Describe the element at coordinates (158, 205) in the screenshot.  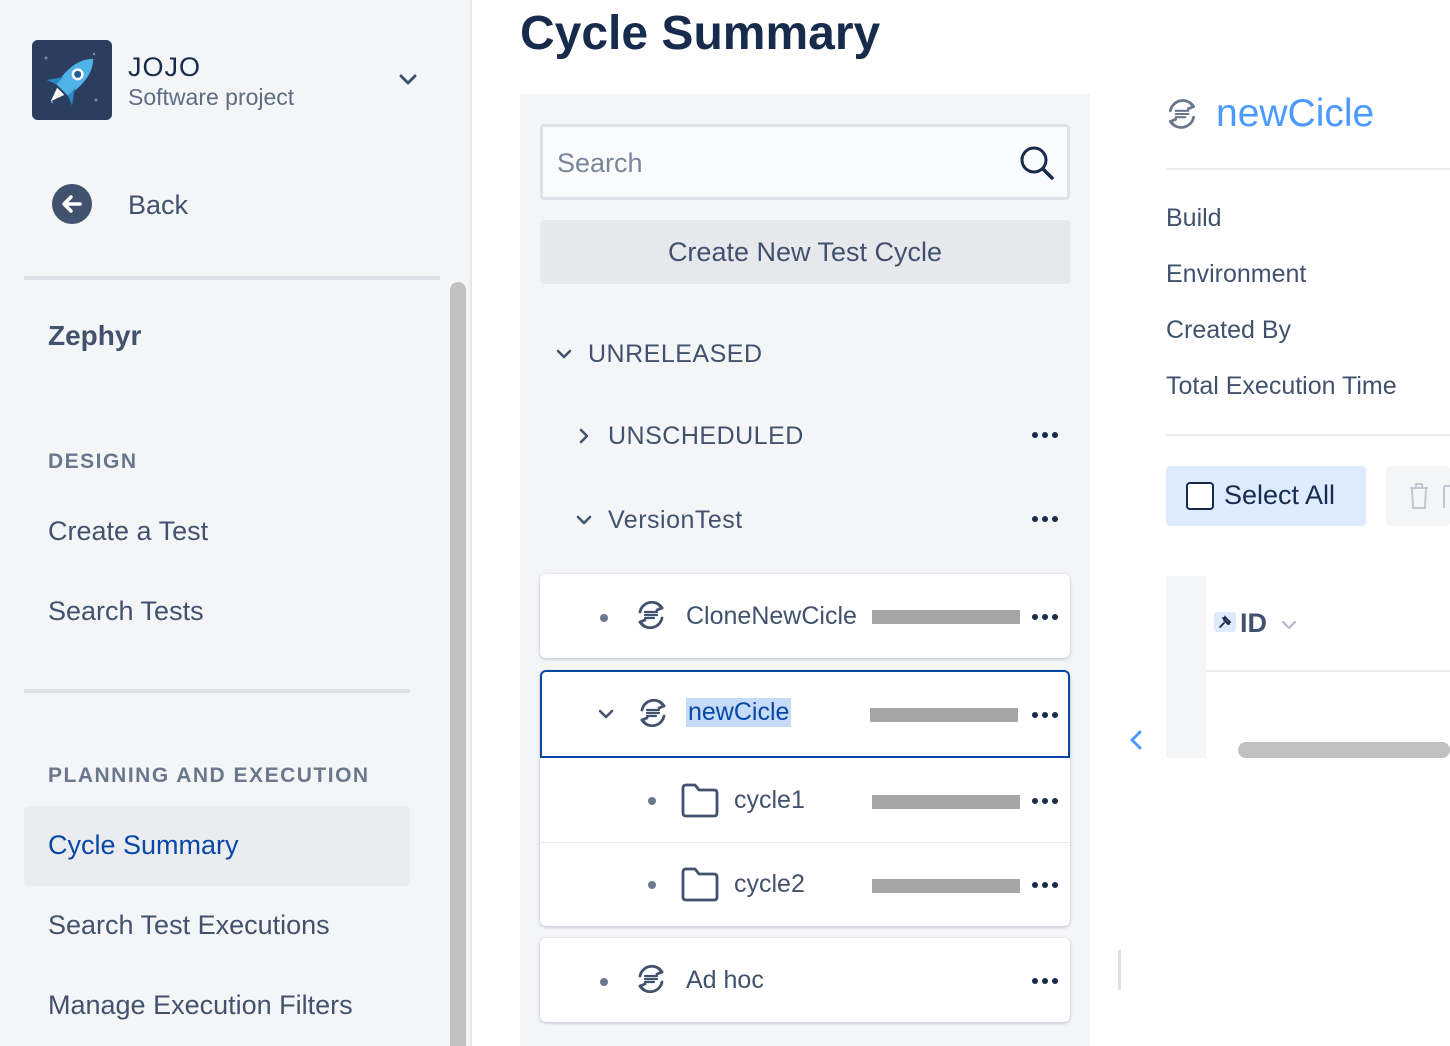
I see `back-label: Back` at that location.